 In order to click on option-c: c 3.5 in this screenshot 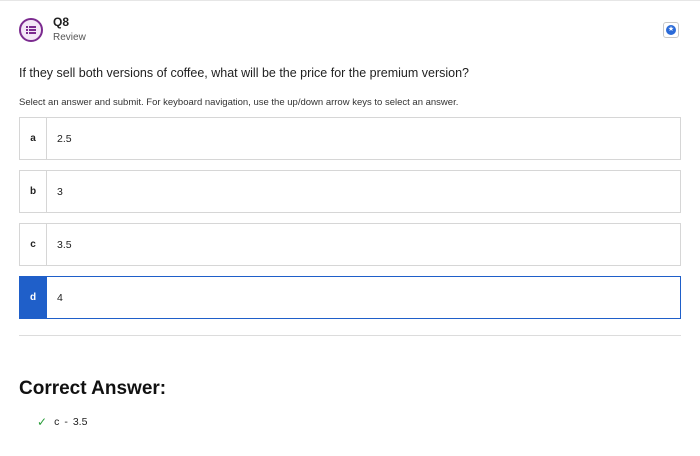, I will do `click(350, 244)`.